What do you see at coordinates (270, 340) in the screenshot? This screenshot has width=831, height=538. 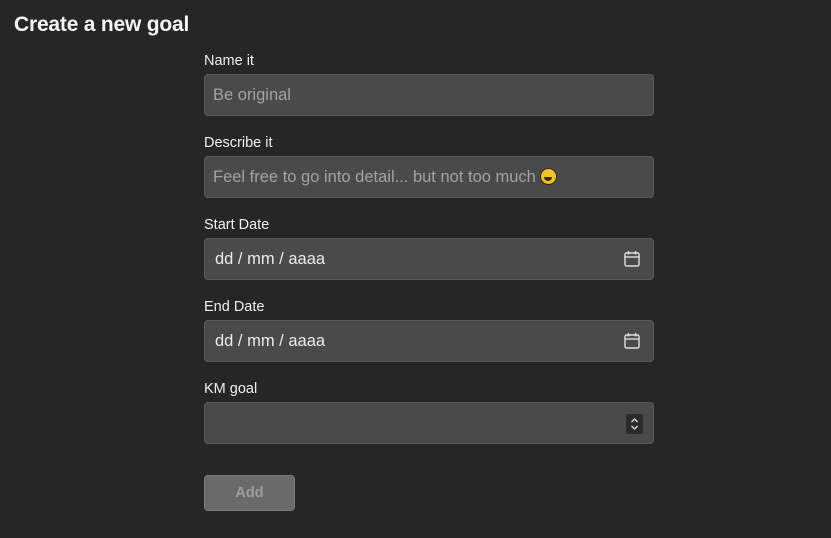 I see `end-date-value: dd / mm / aaaa` at bounding box center [270, 340].